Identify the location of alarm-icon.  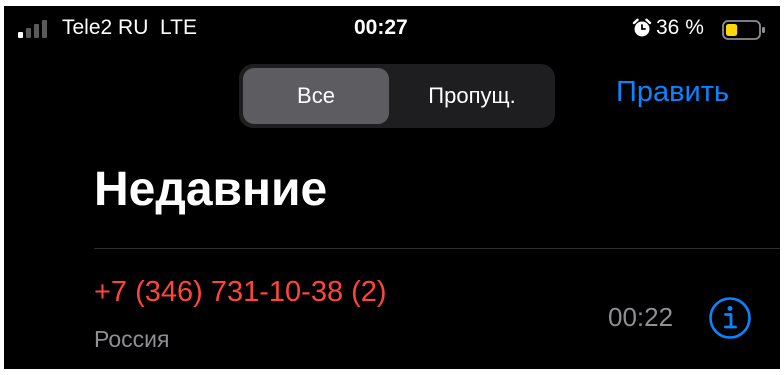
(642, 27).